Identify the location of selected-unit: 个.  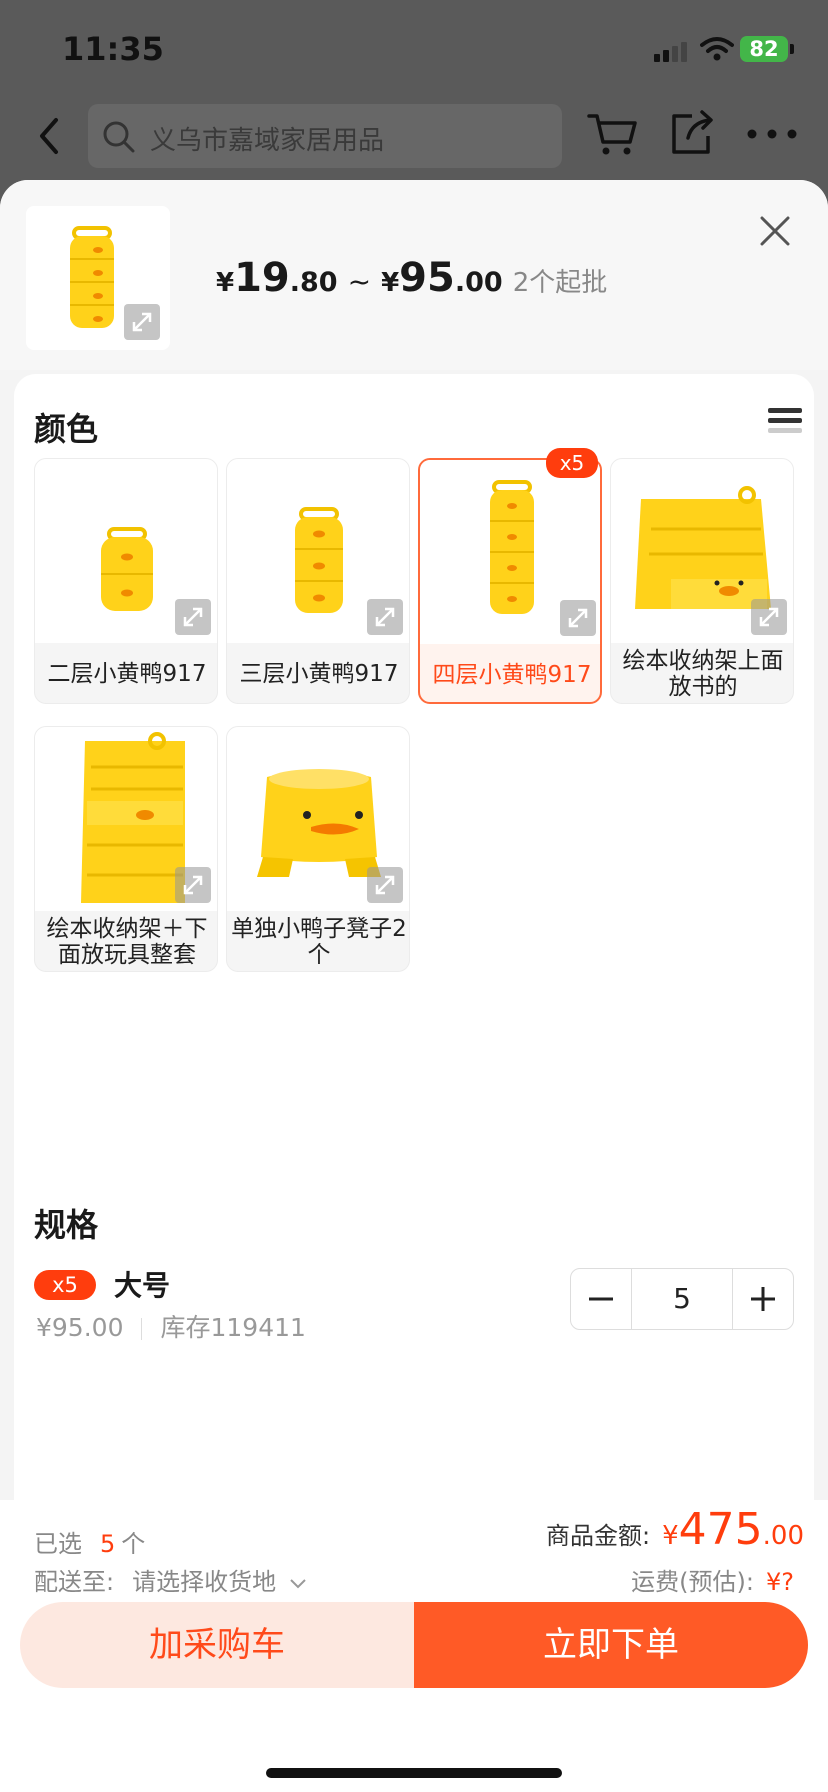
(133, 1544).